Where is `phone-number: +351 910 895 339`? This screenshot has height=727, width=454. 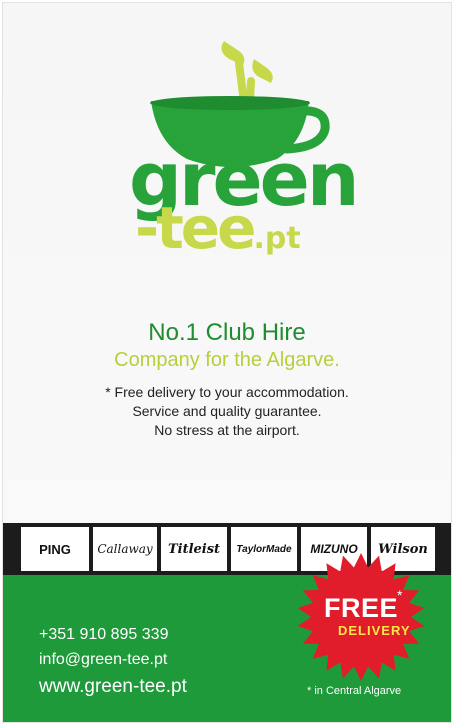
phone-number: +351 910 895 339 is located at coordinates (103, 635).